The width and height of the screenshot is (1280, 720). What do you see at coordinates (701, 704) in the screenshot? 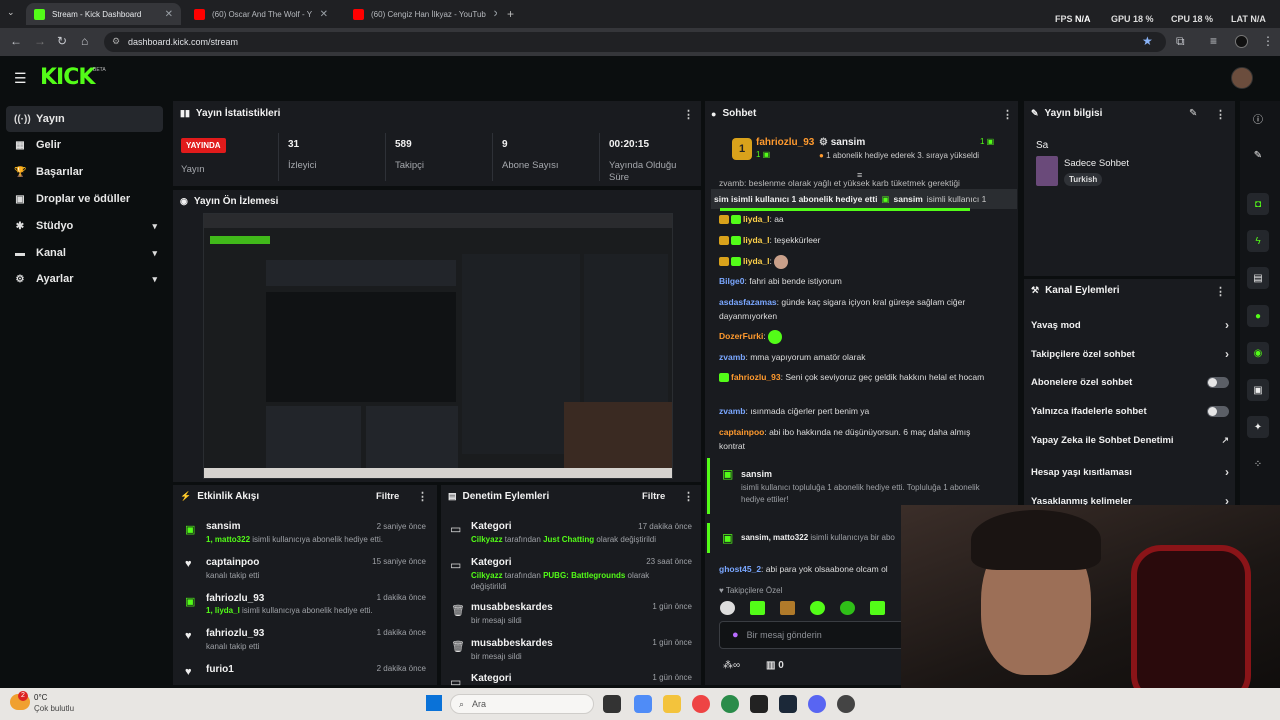
I see `chrome-icon` at bounding box center [701, 704].